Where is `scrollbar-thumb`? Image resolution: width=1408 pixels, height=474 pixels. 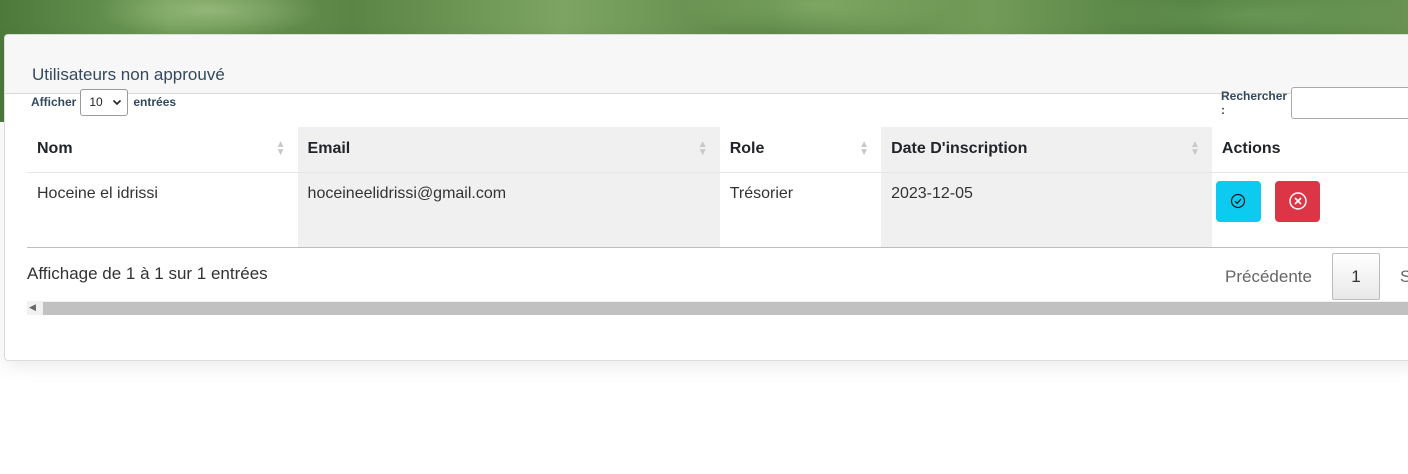
scrollbar-thumb is located at coordinates (725, 308).